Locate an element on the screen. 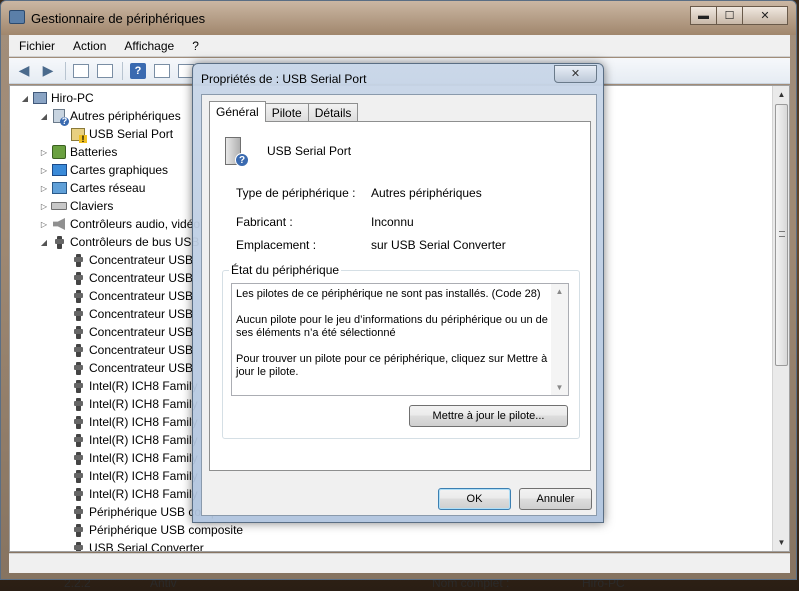  tree-node: ◢ Hiro-PC is located at coordinates (57, 98).